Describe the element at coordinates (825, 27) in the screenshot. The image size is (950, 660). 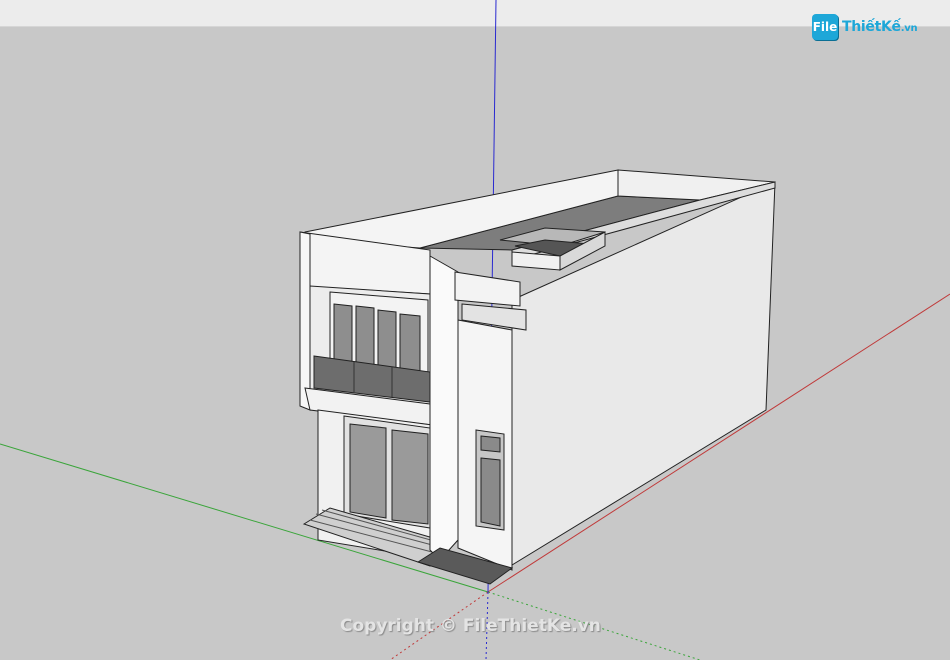
I see `logo-badge-icon: File` at that location.